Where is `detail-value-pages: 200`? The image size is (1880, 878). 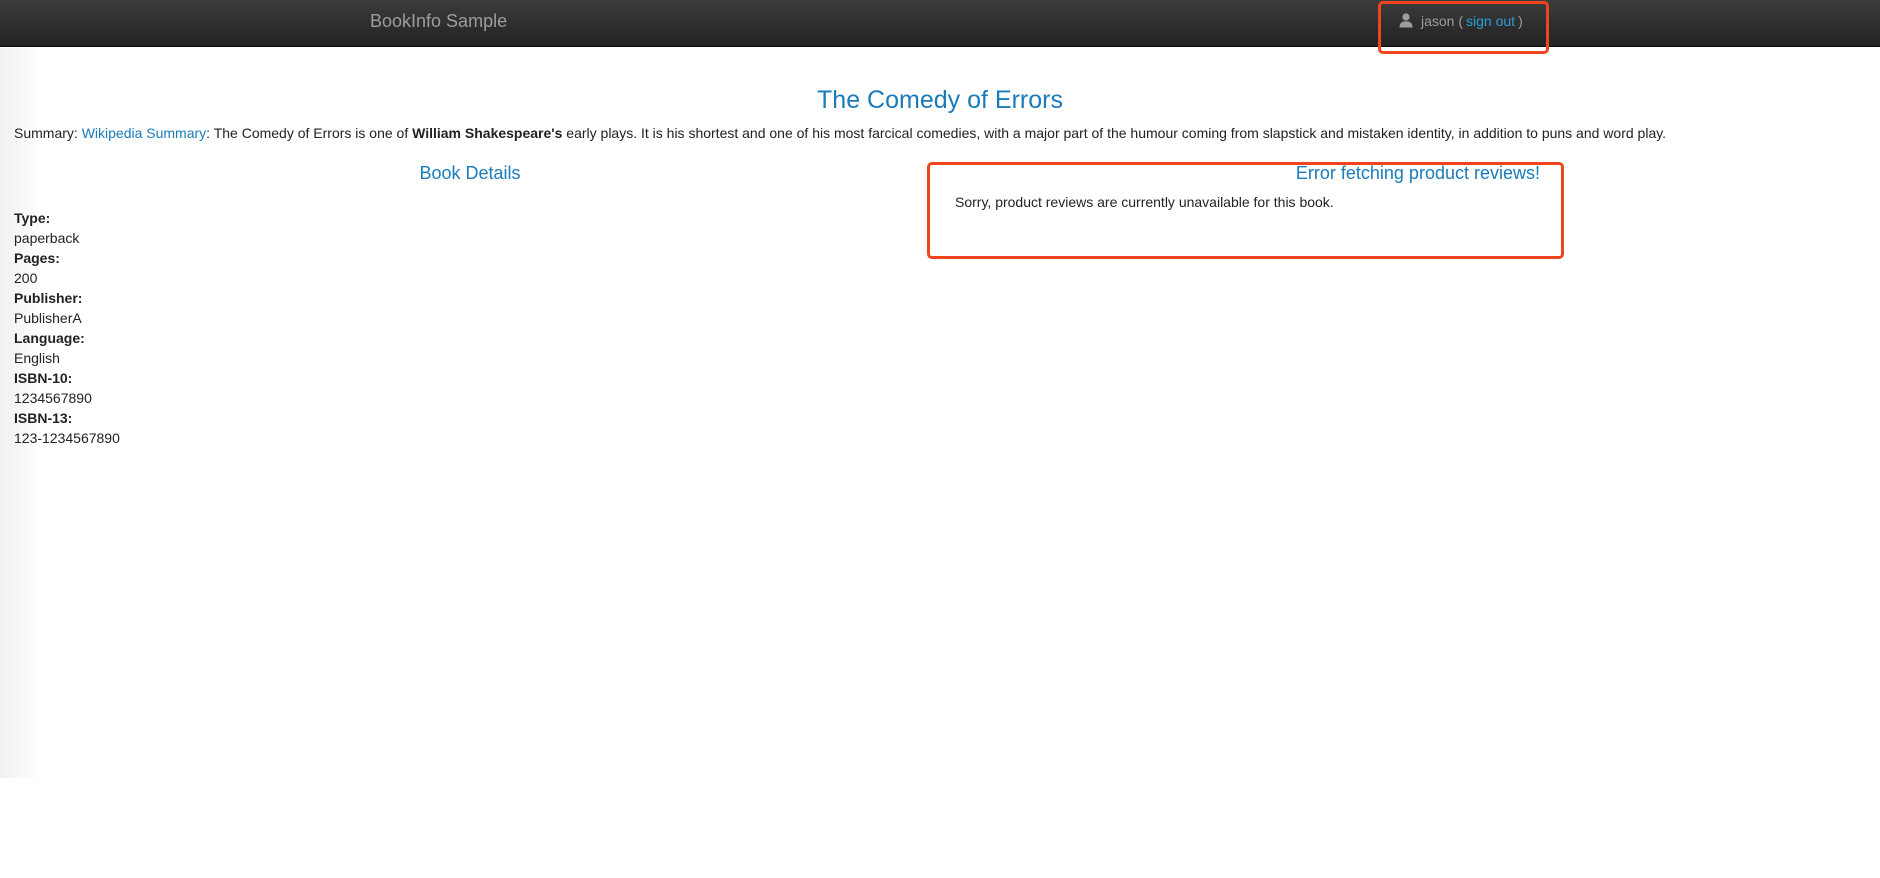
detail-value-pages: 200 is located at coordinates (26, 278).